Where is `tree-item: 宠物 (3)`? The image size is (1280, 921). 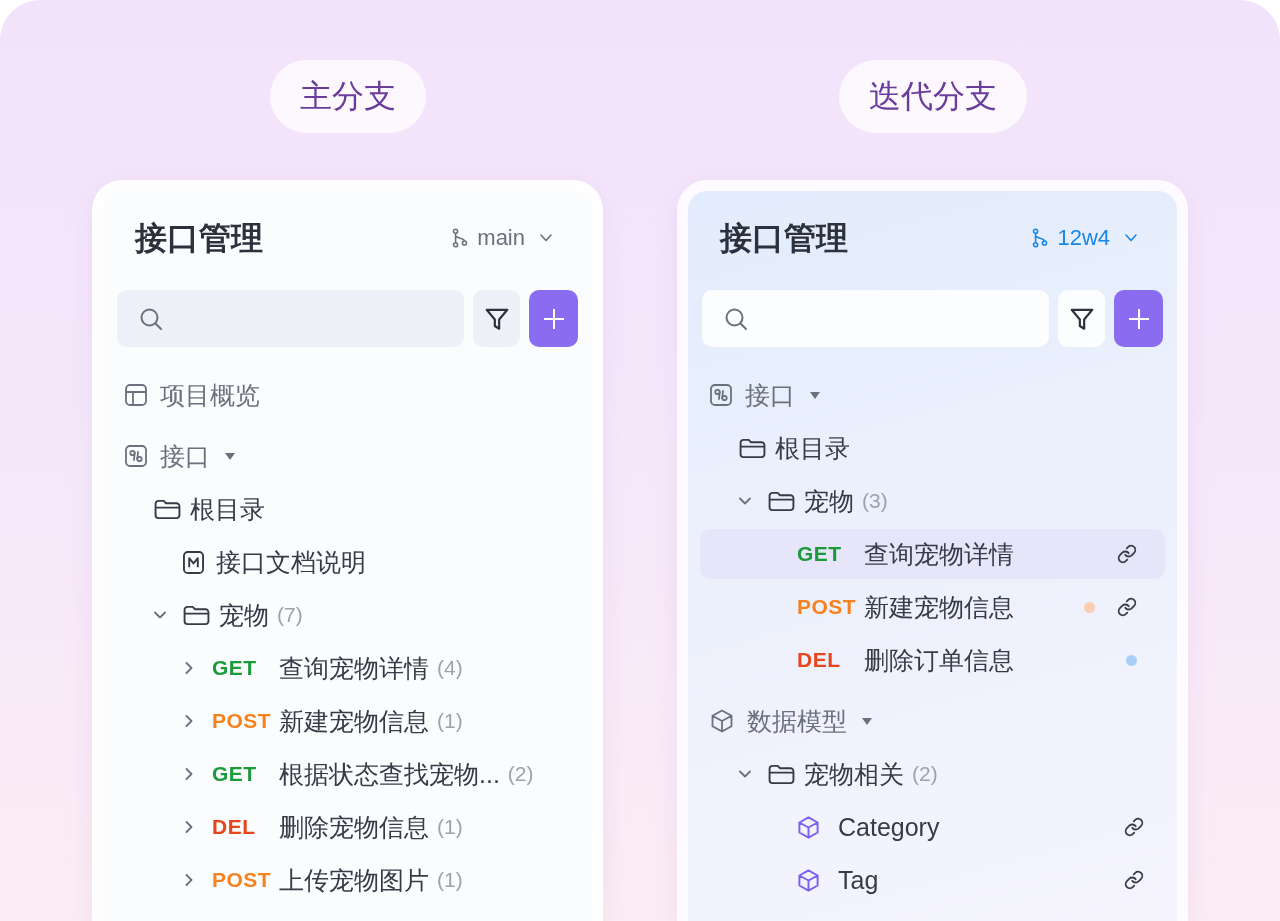 tree-item: 宠物 (3) is located at coordinates (932, 501).